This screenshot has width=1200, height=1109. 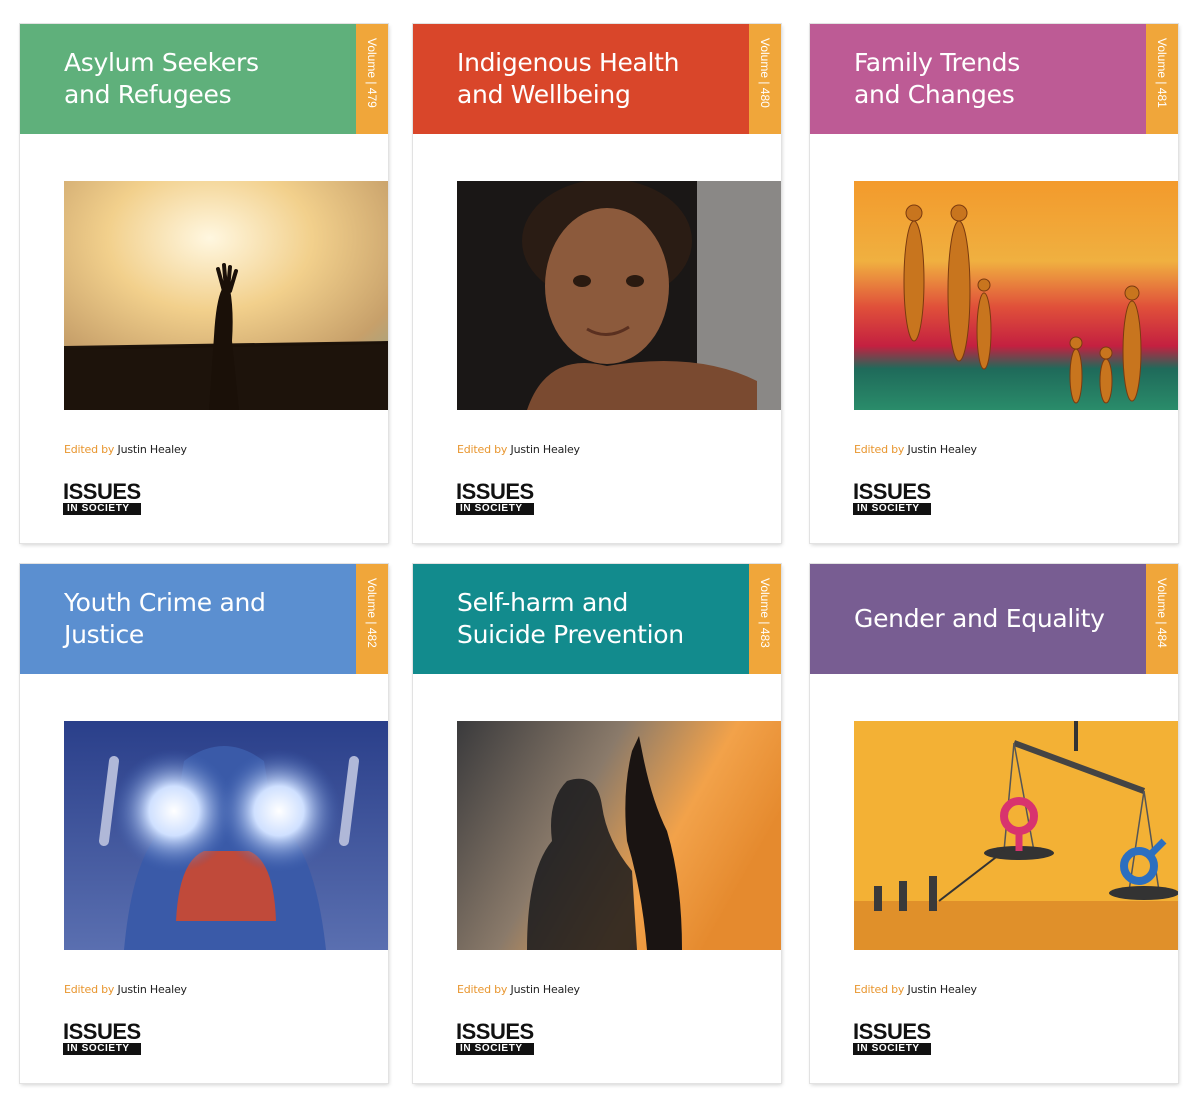 I want to click on title-band: Self-harm and Suicide Prevention, so click(x=581, y=619).